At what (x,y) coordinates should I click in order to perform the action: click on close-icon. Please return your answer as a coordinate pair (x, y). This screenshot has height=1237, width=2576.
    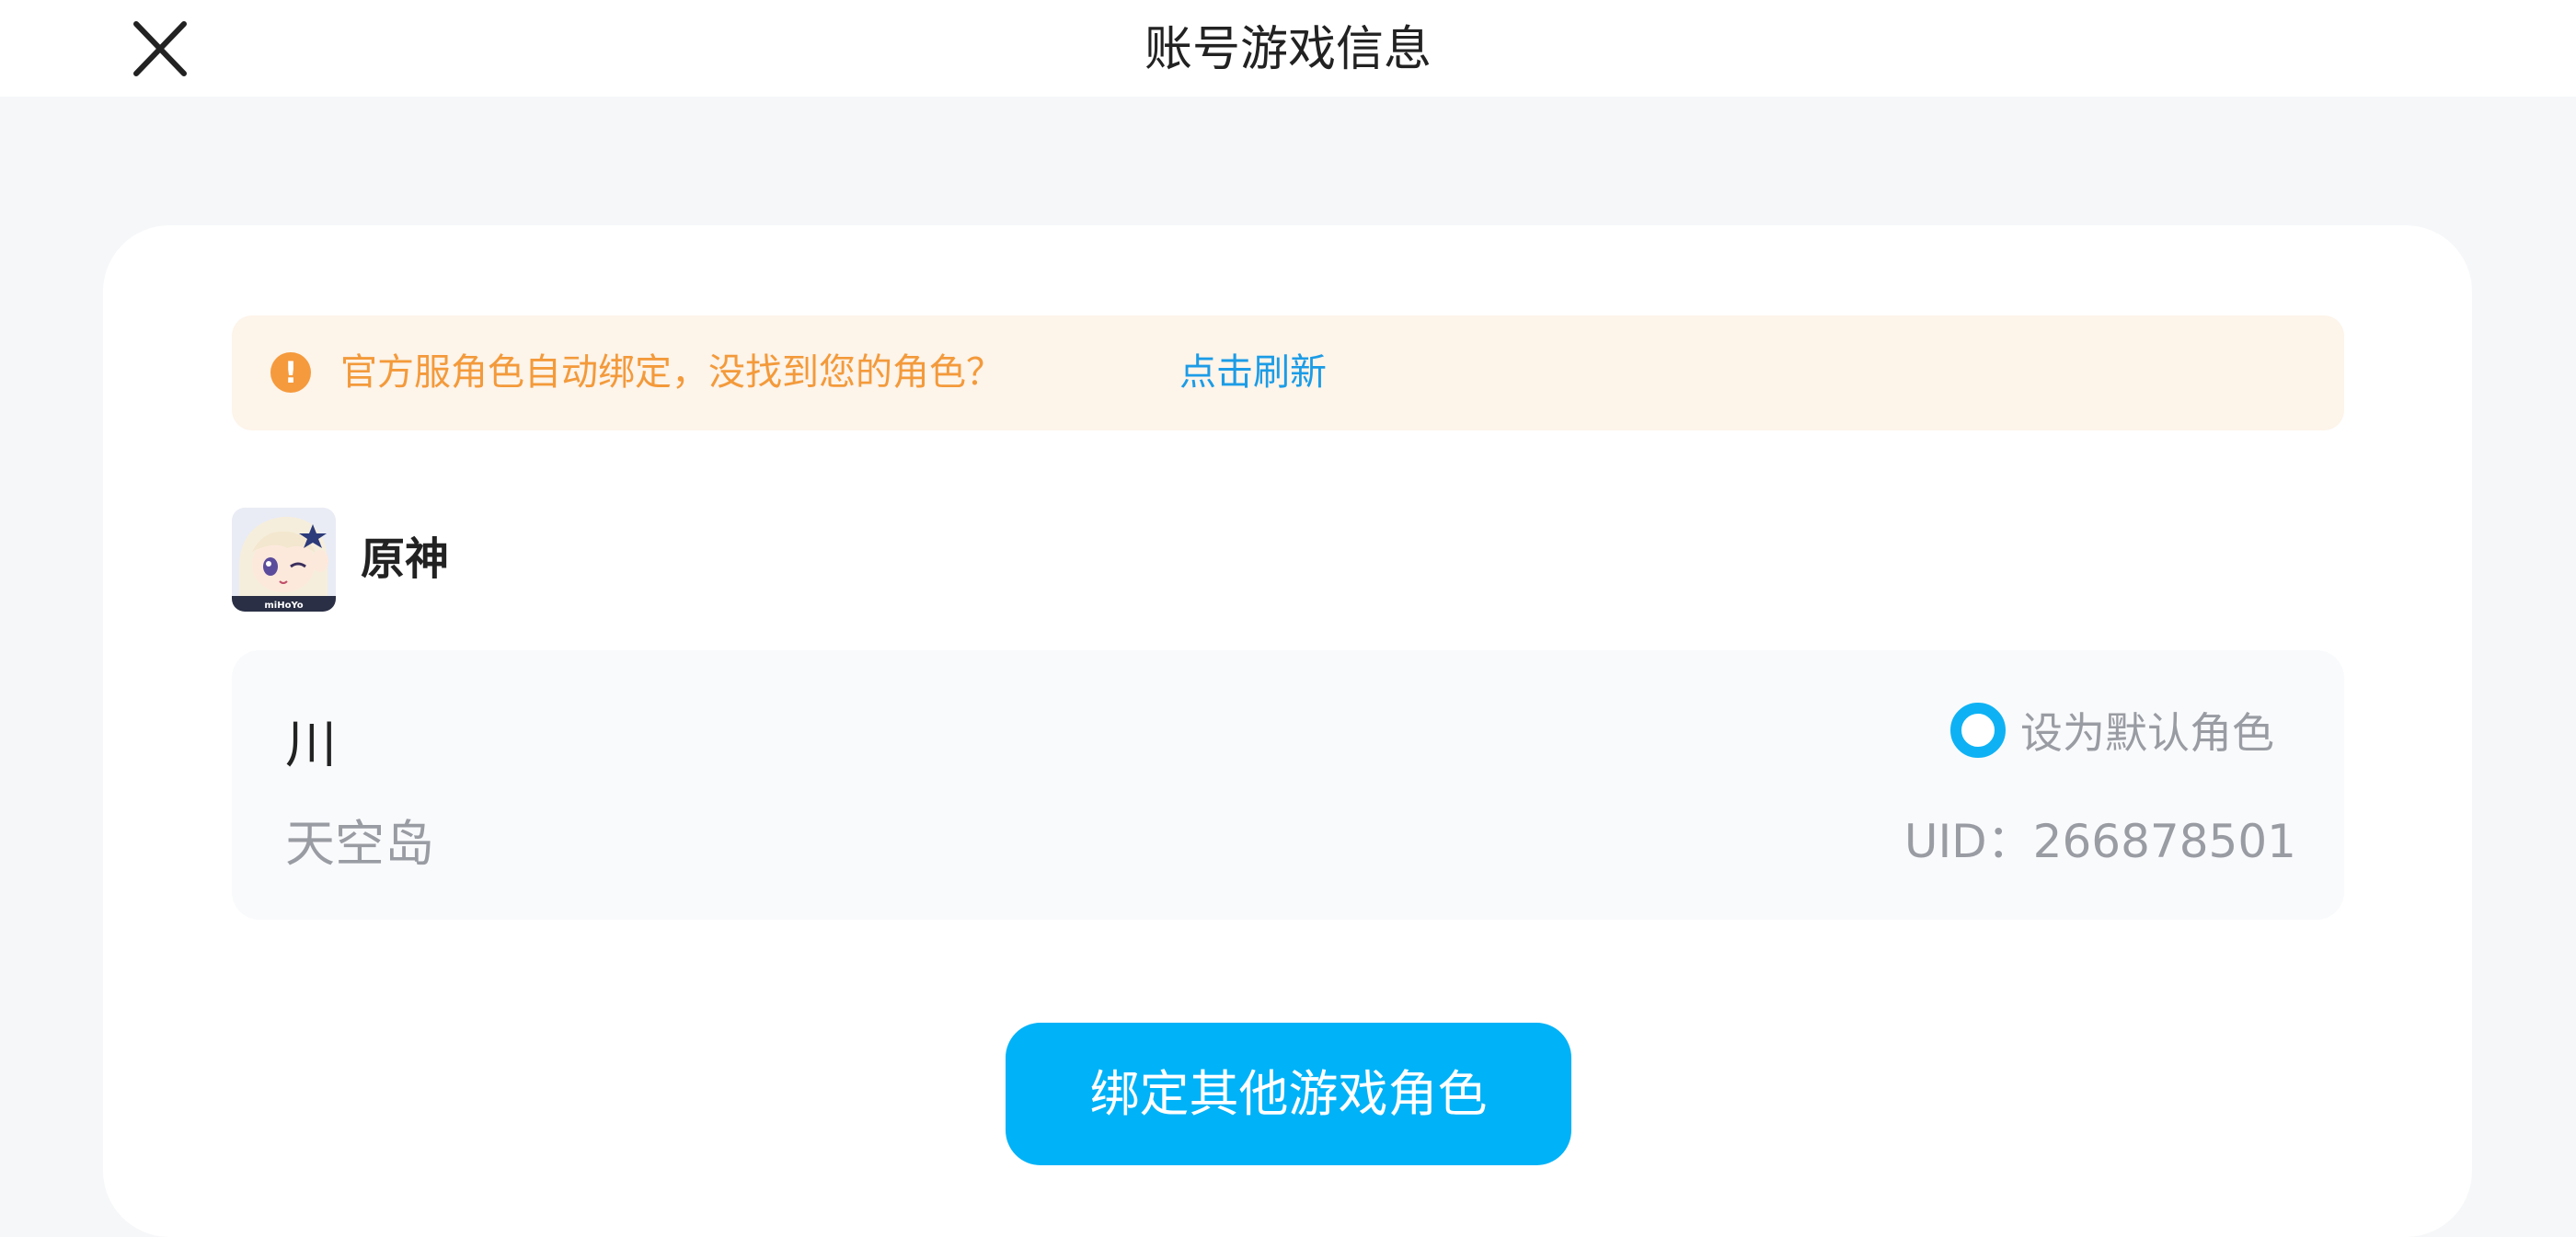
    Looking at the image, I should click on (160, 48).